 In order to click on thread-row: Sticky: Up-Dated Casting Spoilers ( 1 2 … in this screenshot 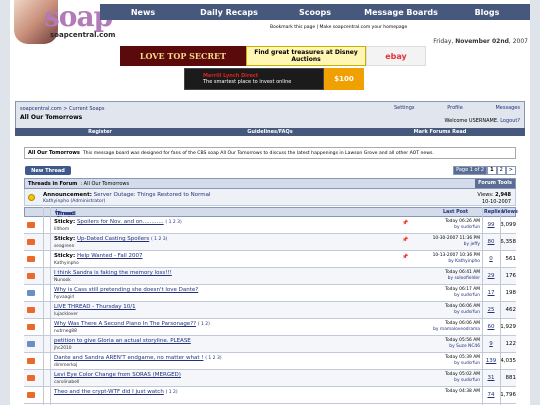, I will do `click(270, 242)`.